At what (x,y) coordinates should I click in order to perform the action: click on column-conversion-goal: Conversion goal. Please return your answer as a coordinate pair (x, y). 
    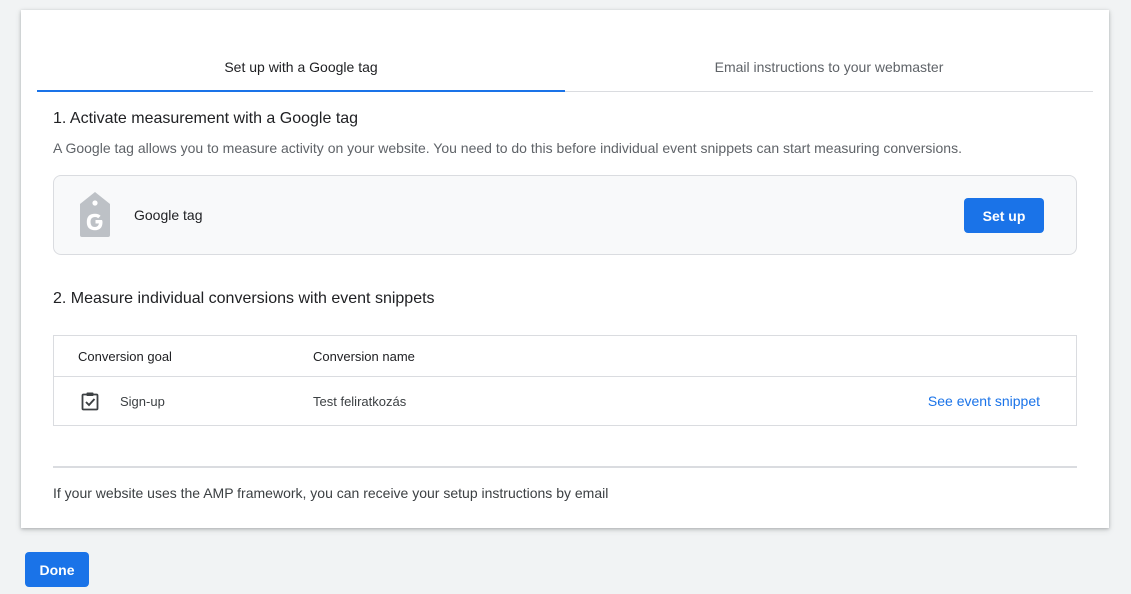
    Looking at the image, I should click on (125, 356).